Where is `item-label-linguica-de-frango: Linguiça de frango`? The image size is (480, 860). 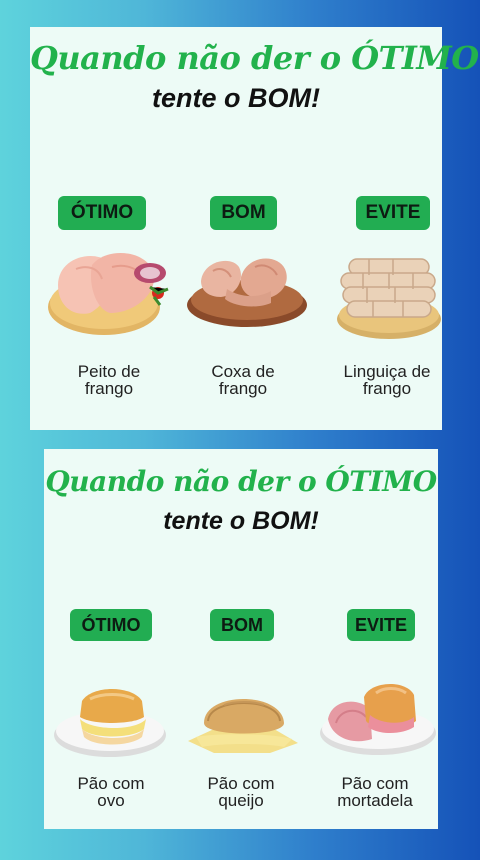
item-label-linguica-de-frango: Linguiça de frango is located at coordinates (387, 380).